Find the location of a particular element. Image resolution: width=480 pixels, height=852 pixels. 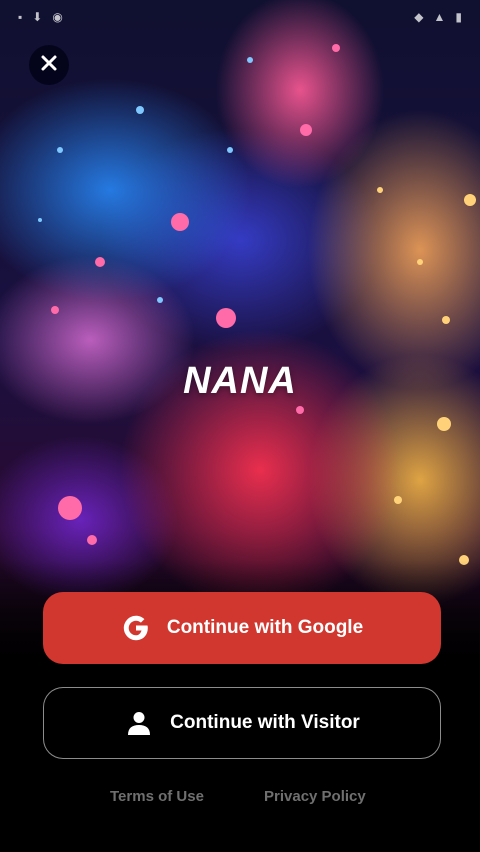

close-icon is located at coordinates (49, 65).